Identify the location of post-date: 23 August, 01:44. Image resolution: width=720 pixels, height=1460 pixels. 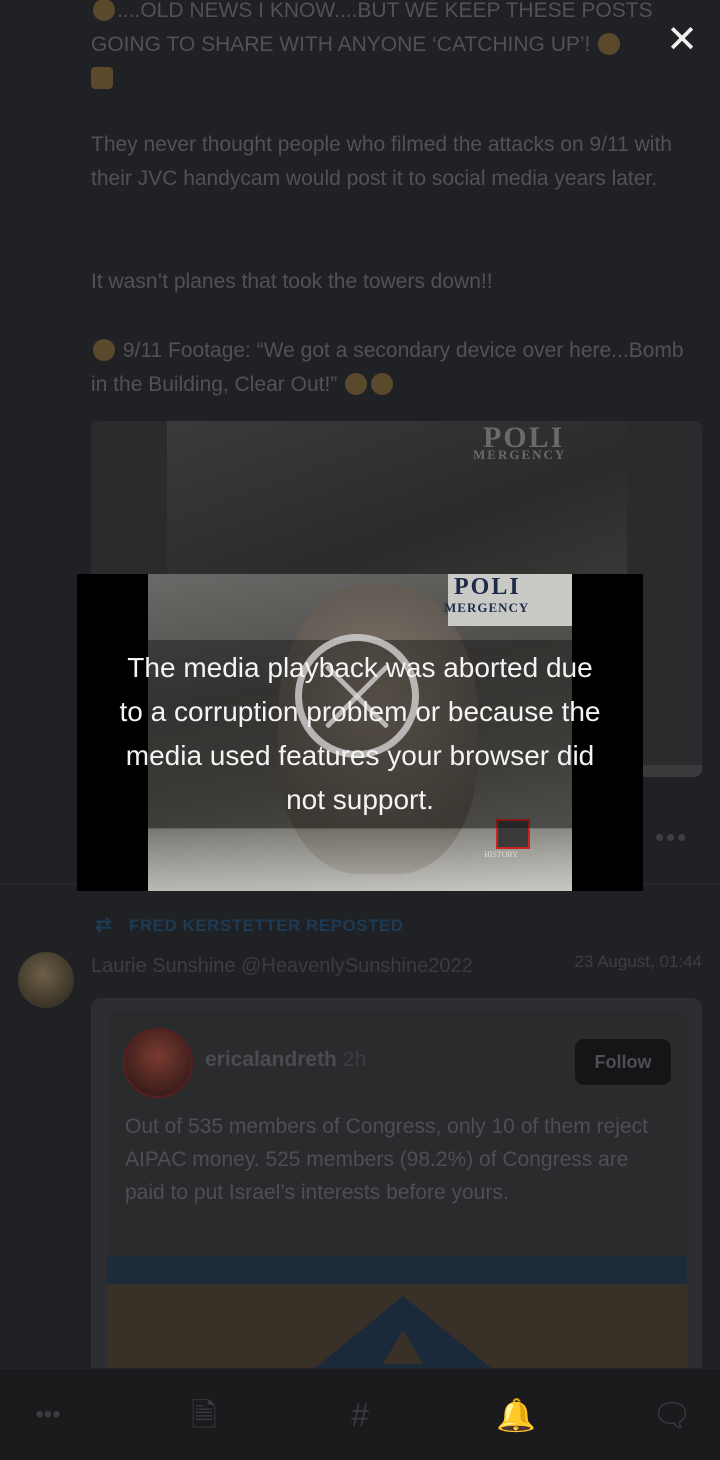
(638, 961).